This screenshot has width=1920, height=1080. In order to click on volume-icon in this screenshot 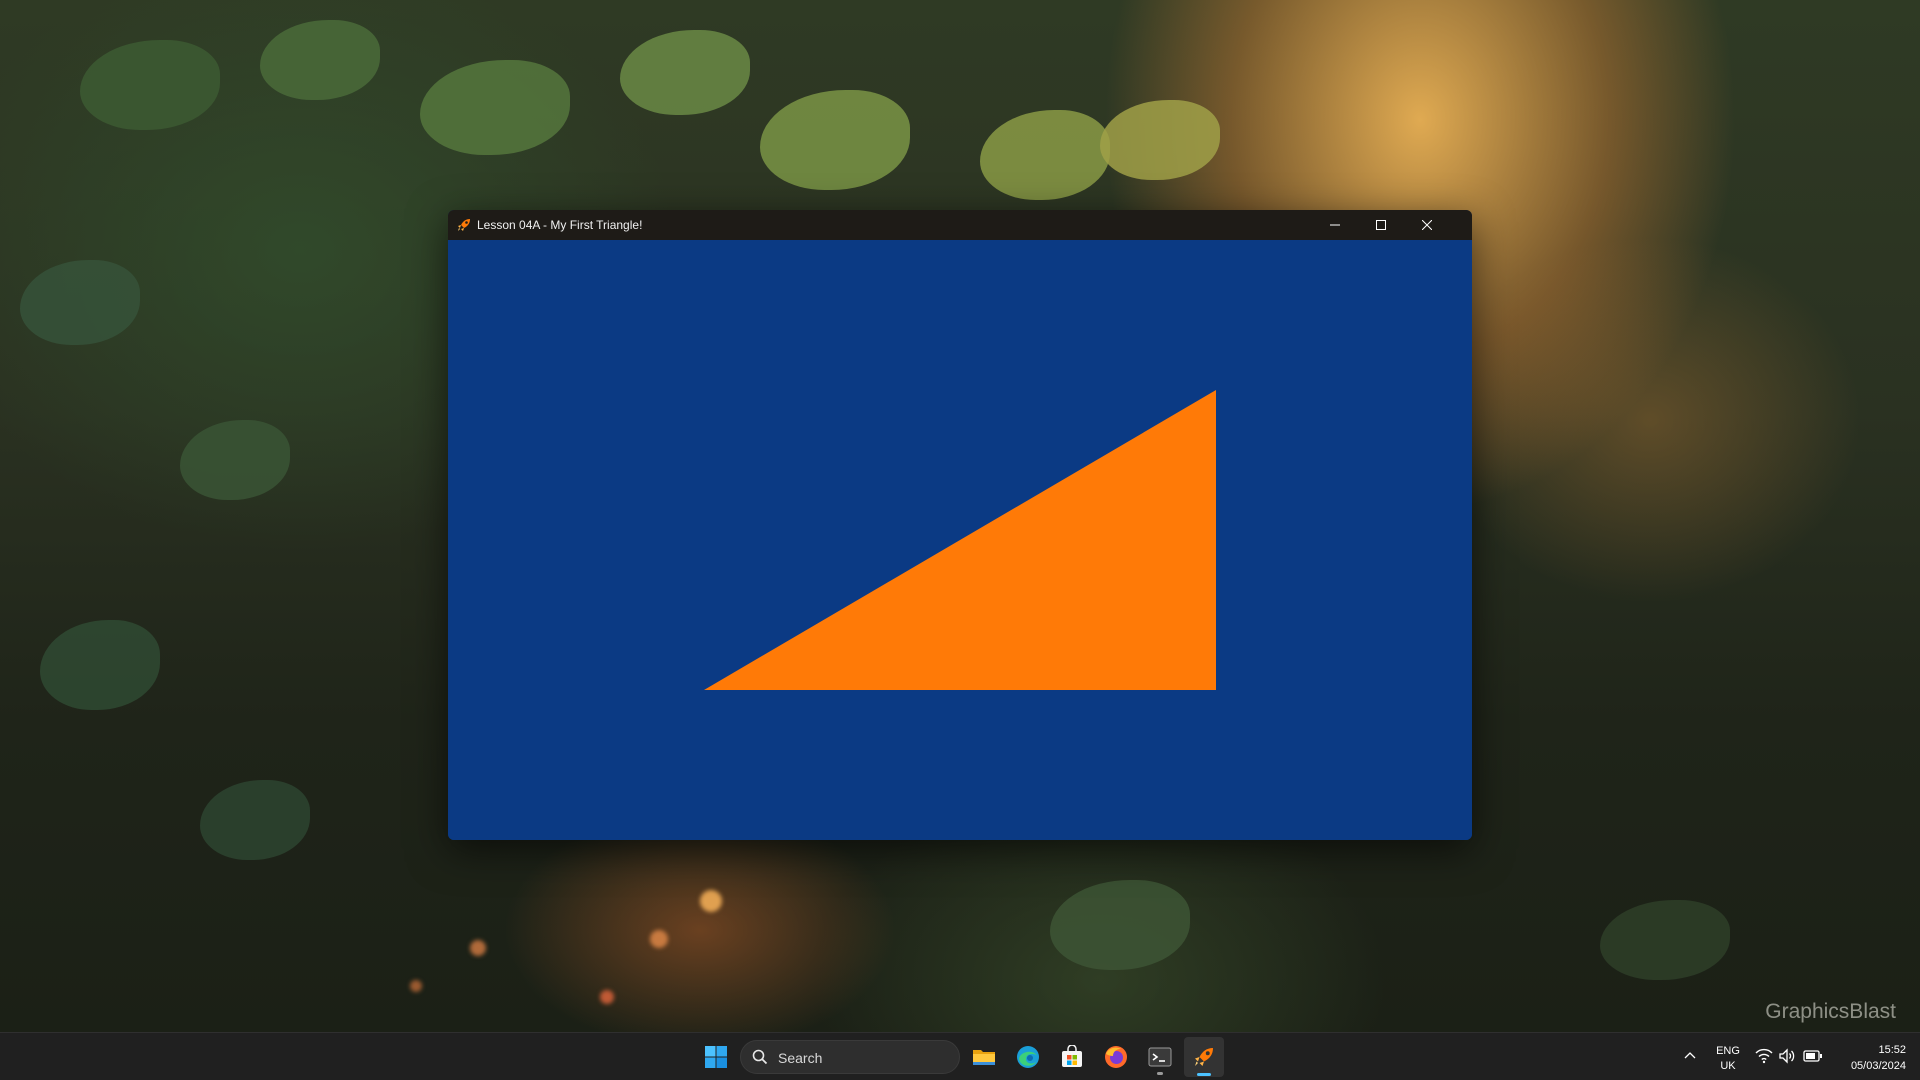, I will do `click(1788, 1058)`.